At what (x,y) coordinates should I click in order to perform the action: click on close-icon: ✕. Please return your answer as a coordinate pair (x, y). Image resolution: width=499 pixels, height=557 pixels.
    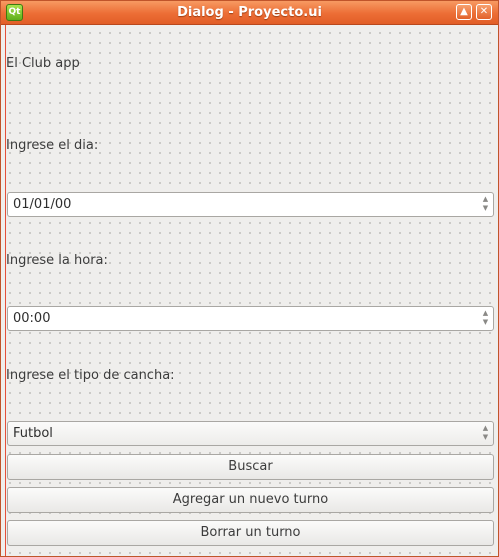
    Looking at the image, I should click on (484, 12).